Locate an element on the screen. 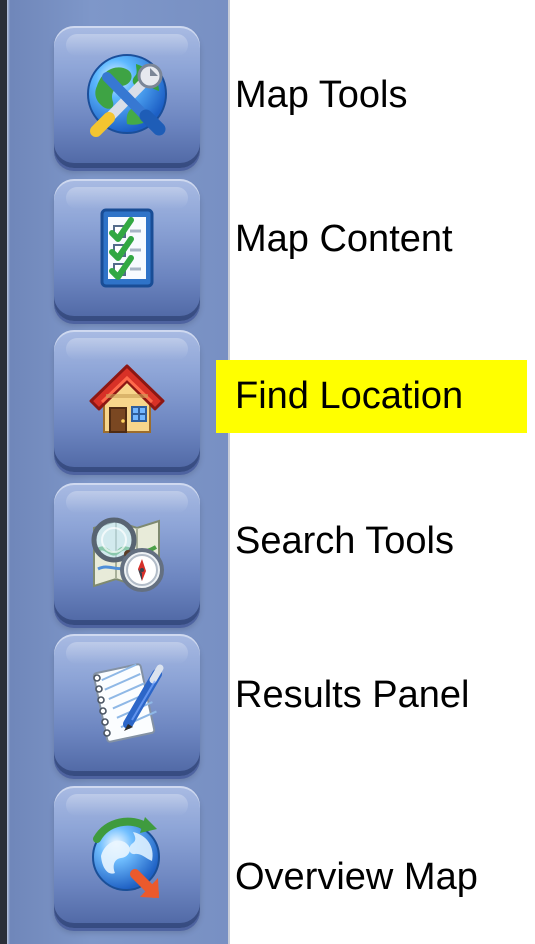  map-tools-button is located at coordinates (127, 97).